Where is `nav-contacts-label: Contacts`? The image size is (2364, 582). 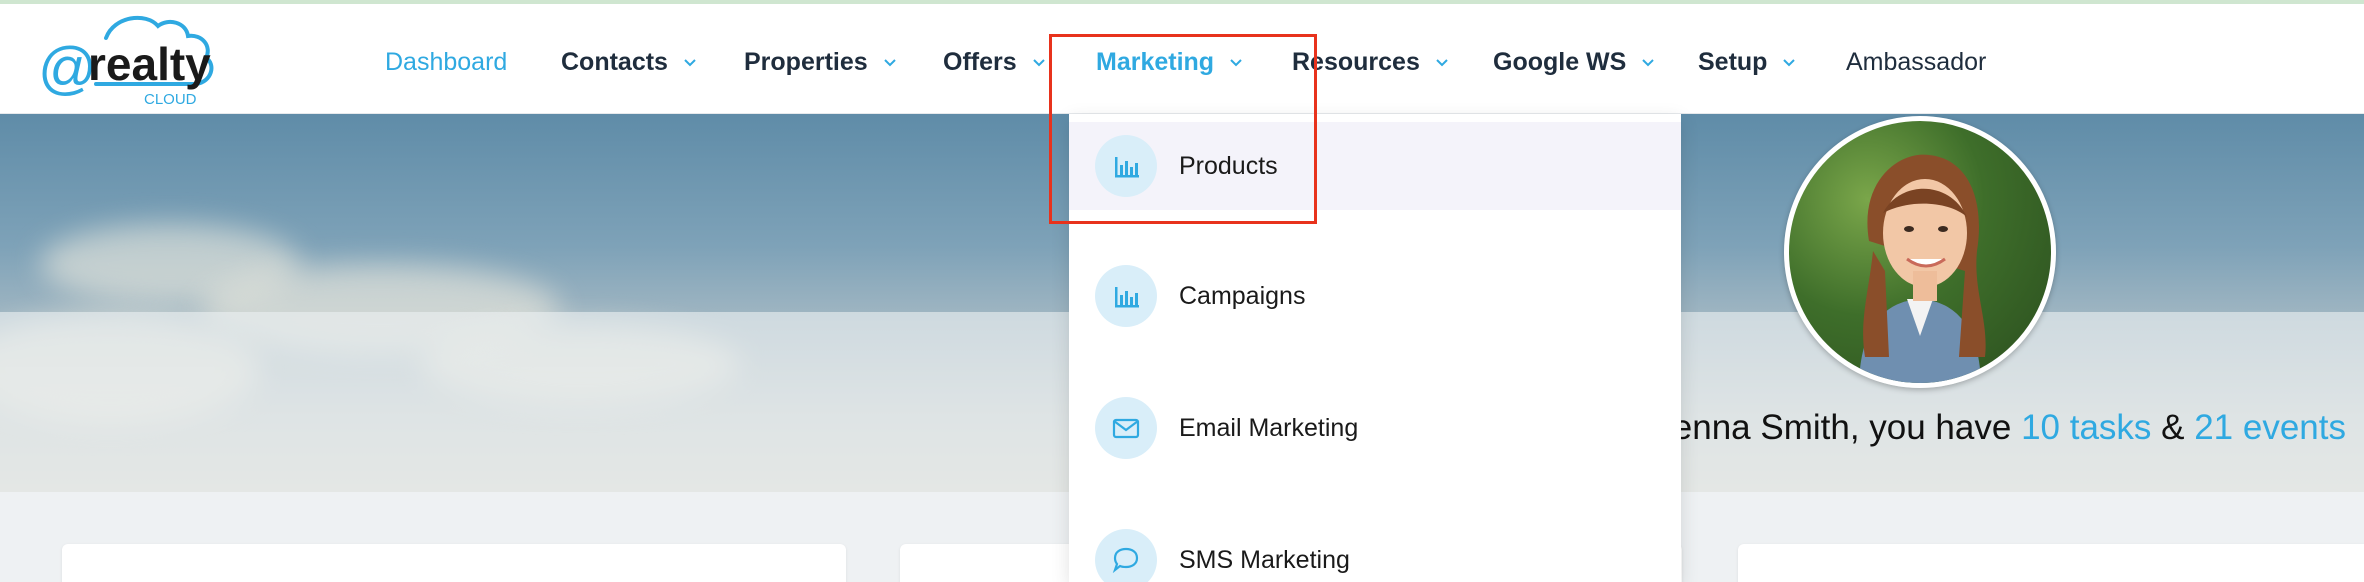 nav-contacts-label: Contacts is located at coordinates (614, 61).